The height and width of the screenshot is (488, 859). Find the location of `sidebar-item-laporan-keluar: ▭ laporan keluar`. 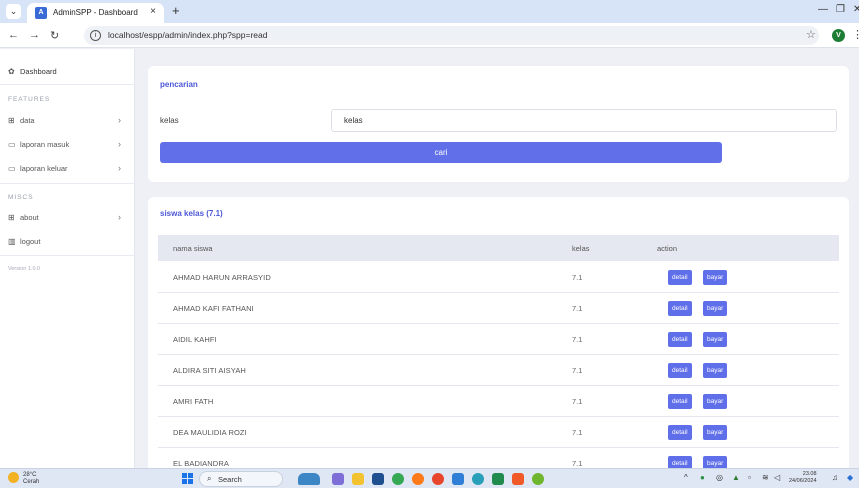

sidebar-item-laporan-keluar: ▭ laporan keluar is located at coordinates (38, 168).